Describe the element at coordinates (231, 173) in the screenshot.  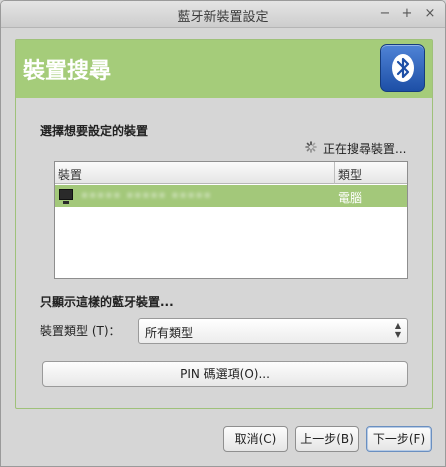
I see `list-header: 裝置 類型` at that location.